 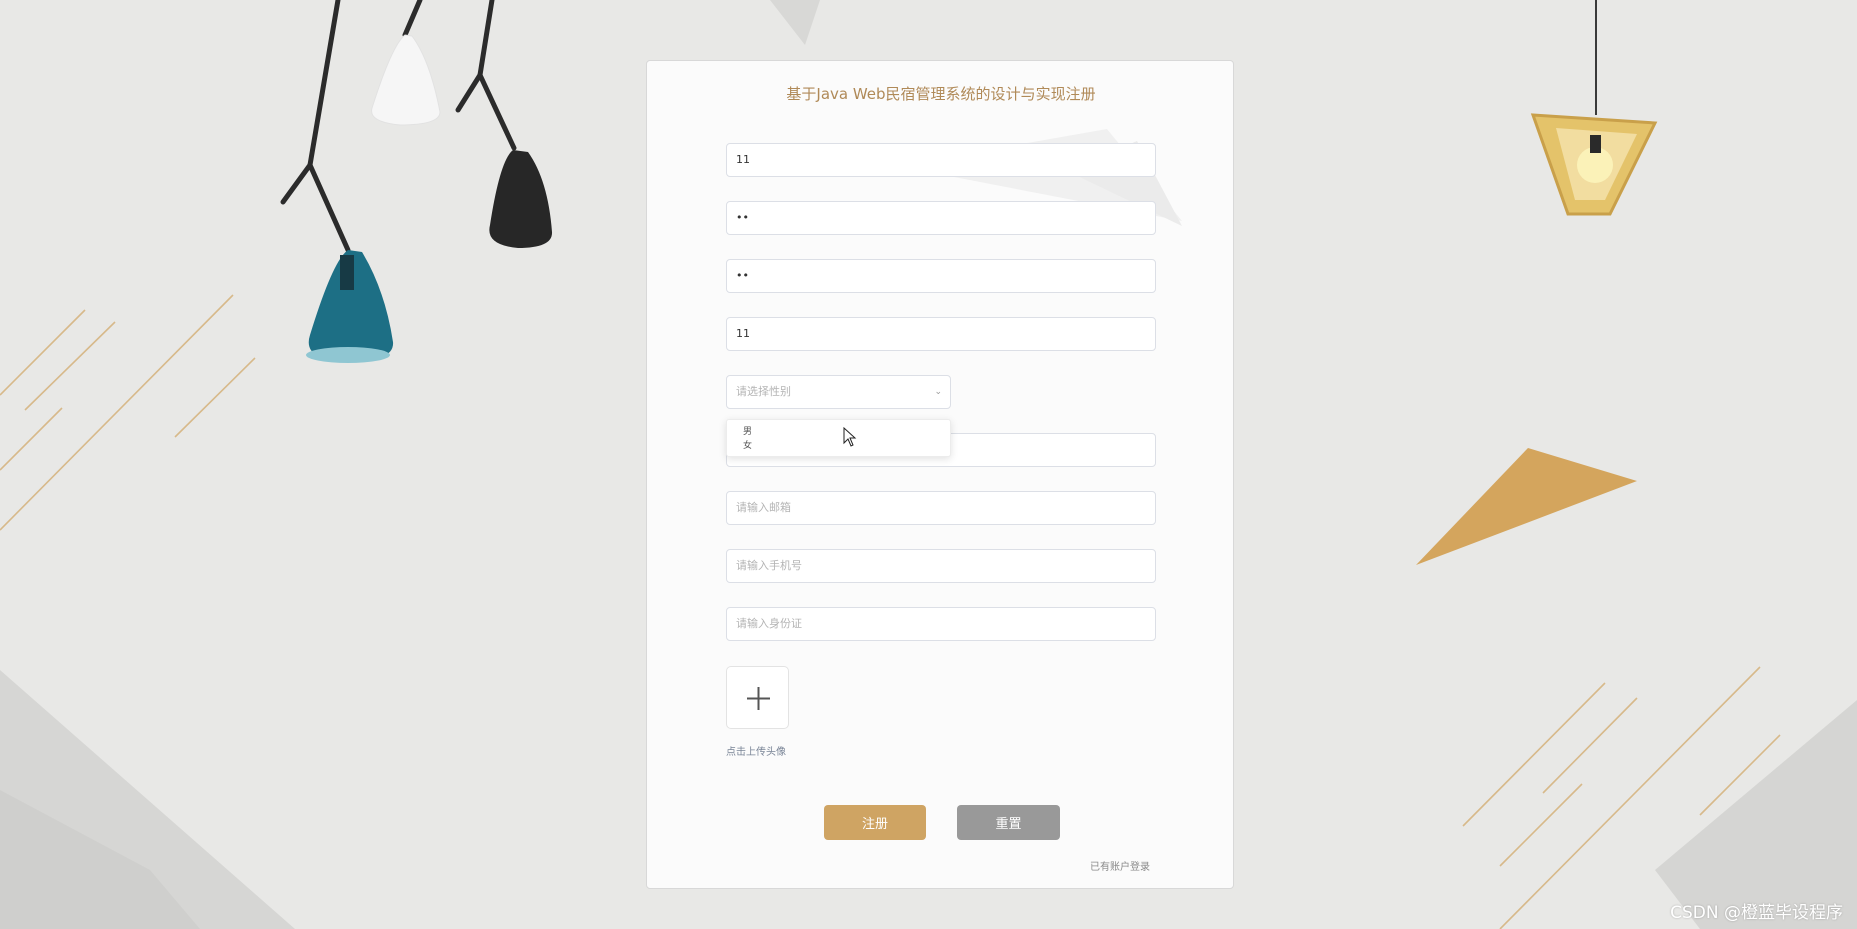 I want to click on gender-option-female: 女, so click(x=747, y=444).